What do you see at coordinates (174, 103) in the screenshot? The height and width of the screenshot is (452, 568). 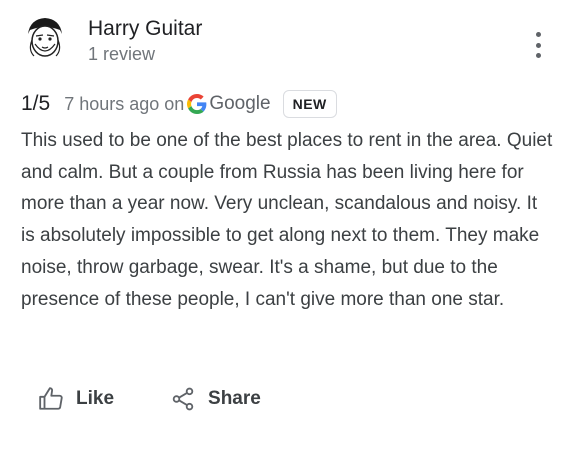 I see `on-label: on` at bounding box center [174, 103].